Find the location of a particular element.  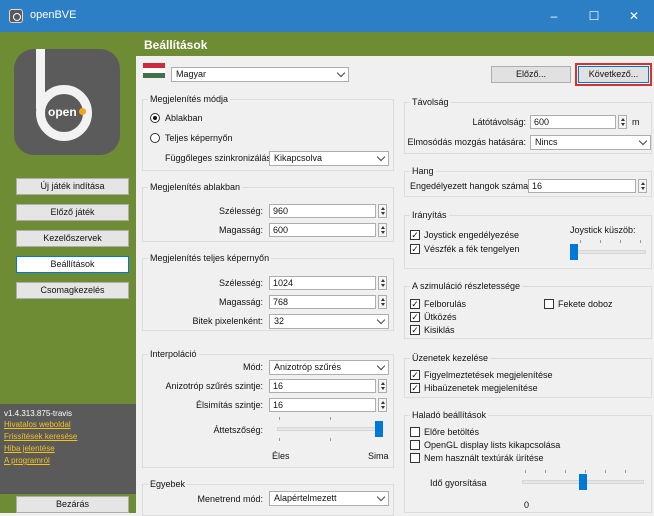

max-sounds-spinner is located at coordinates (642, 186).